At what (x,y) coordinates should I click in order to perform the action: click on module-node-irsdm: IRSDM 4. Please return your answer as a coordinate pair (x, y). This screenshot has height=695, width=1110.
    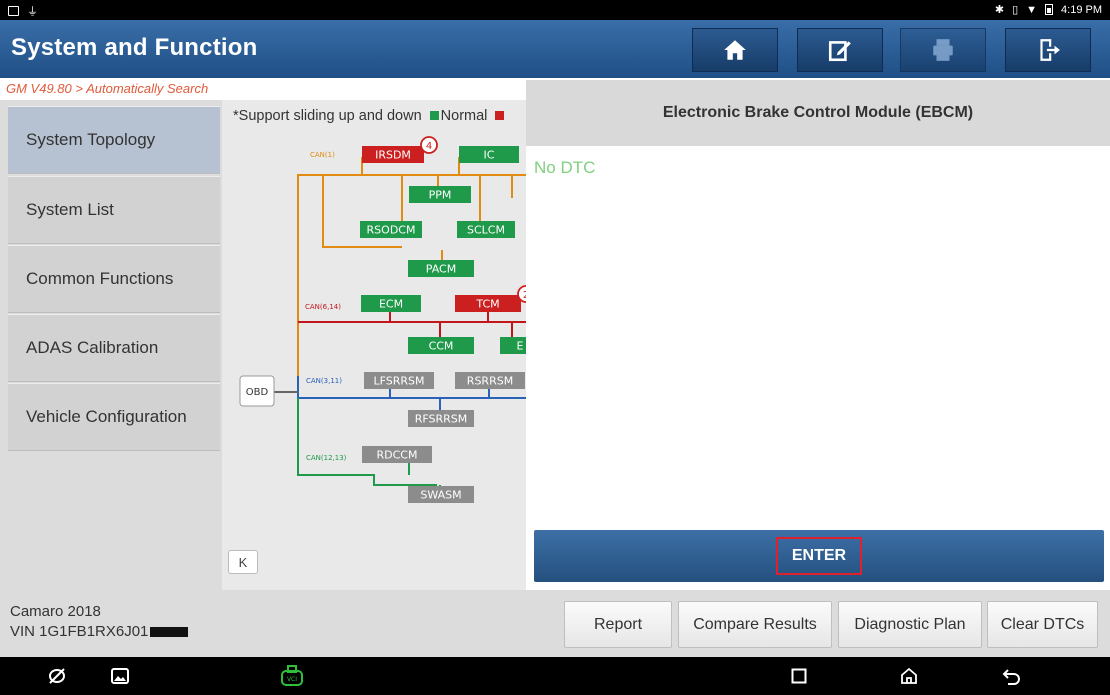
    Looking at the image, I should click on (400, 149).